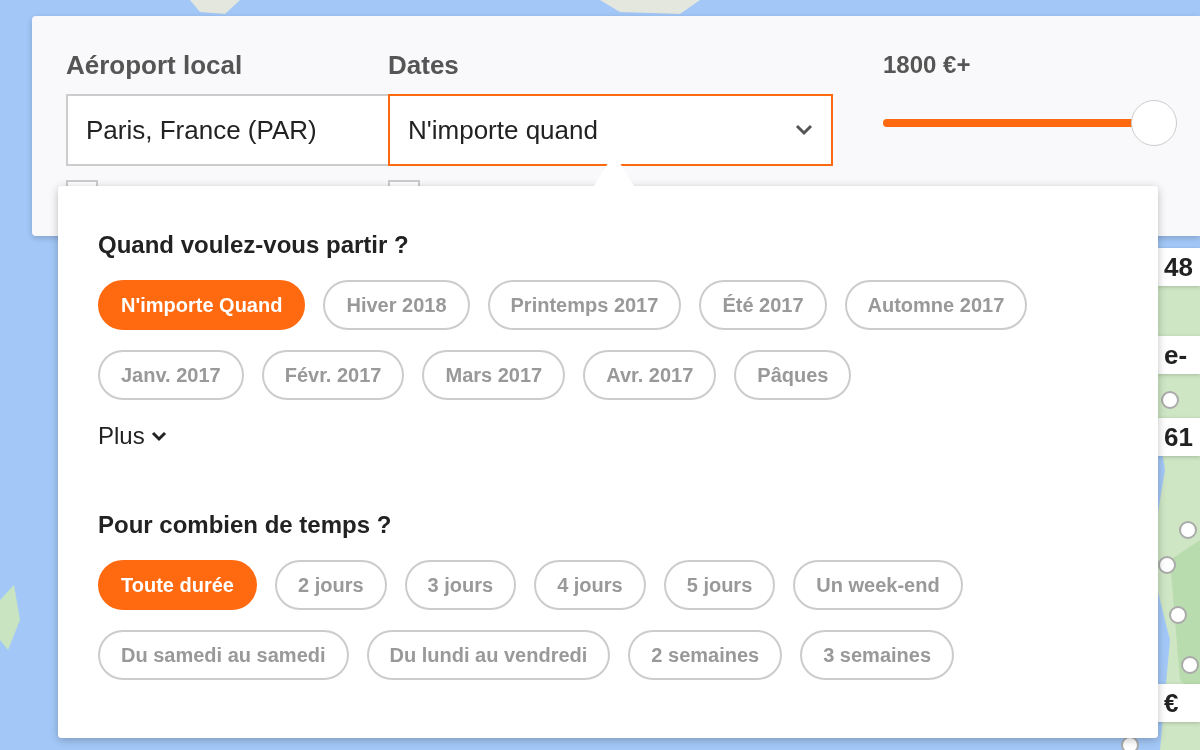 The image size is (1200, 750). I want to click on more-button: Plus, so click(132, 436).